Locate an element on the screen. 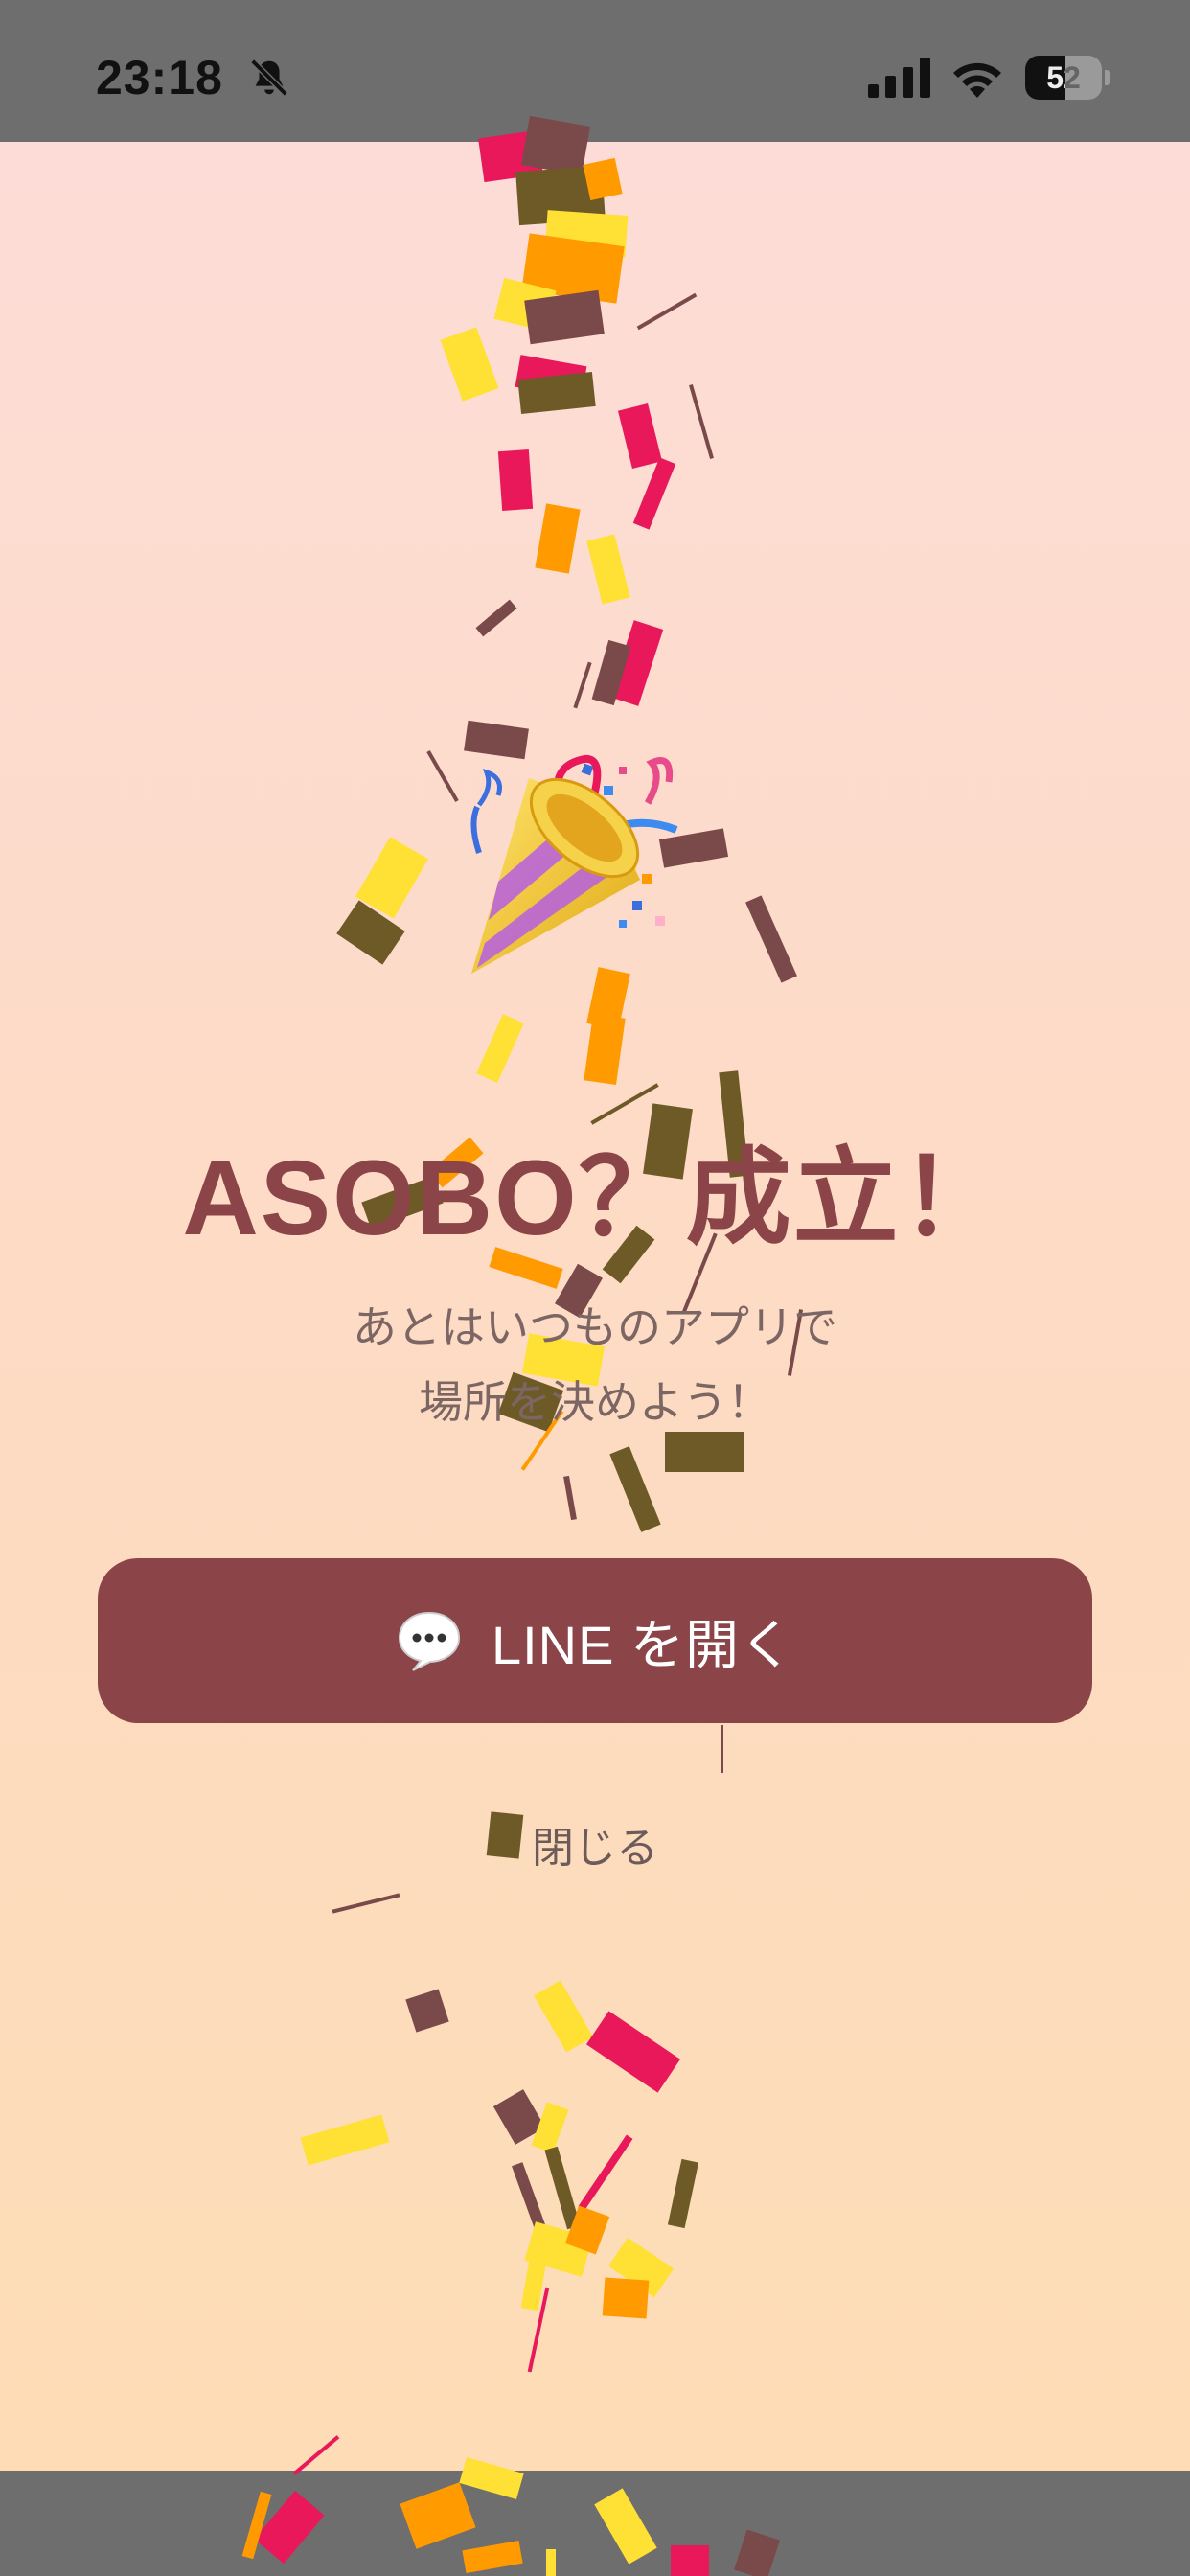  subtitle-line-1: あとはいつものアプリで is located at coordinates (595, 1327).